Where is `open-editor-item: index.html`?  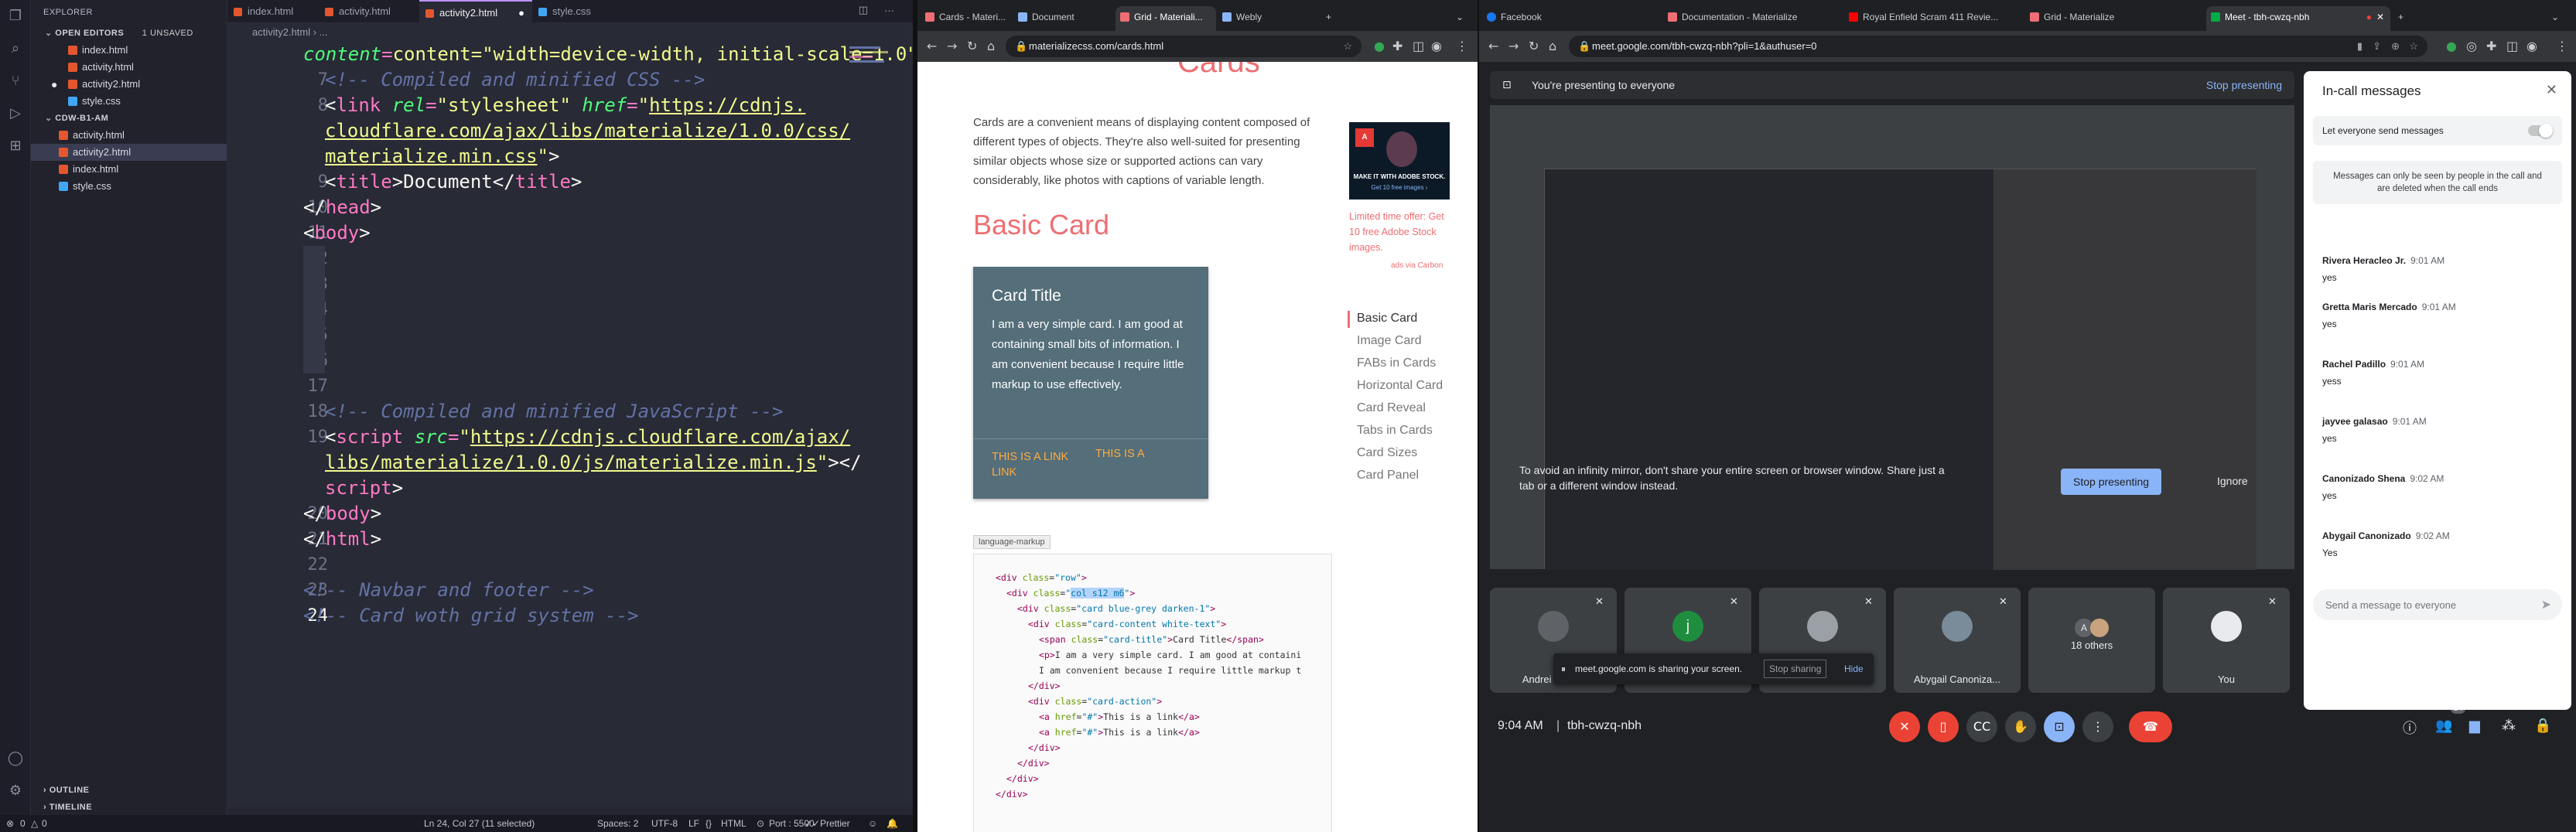 open-editor-item: index.html is located at coordinates (129, 51).